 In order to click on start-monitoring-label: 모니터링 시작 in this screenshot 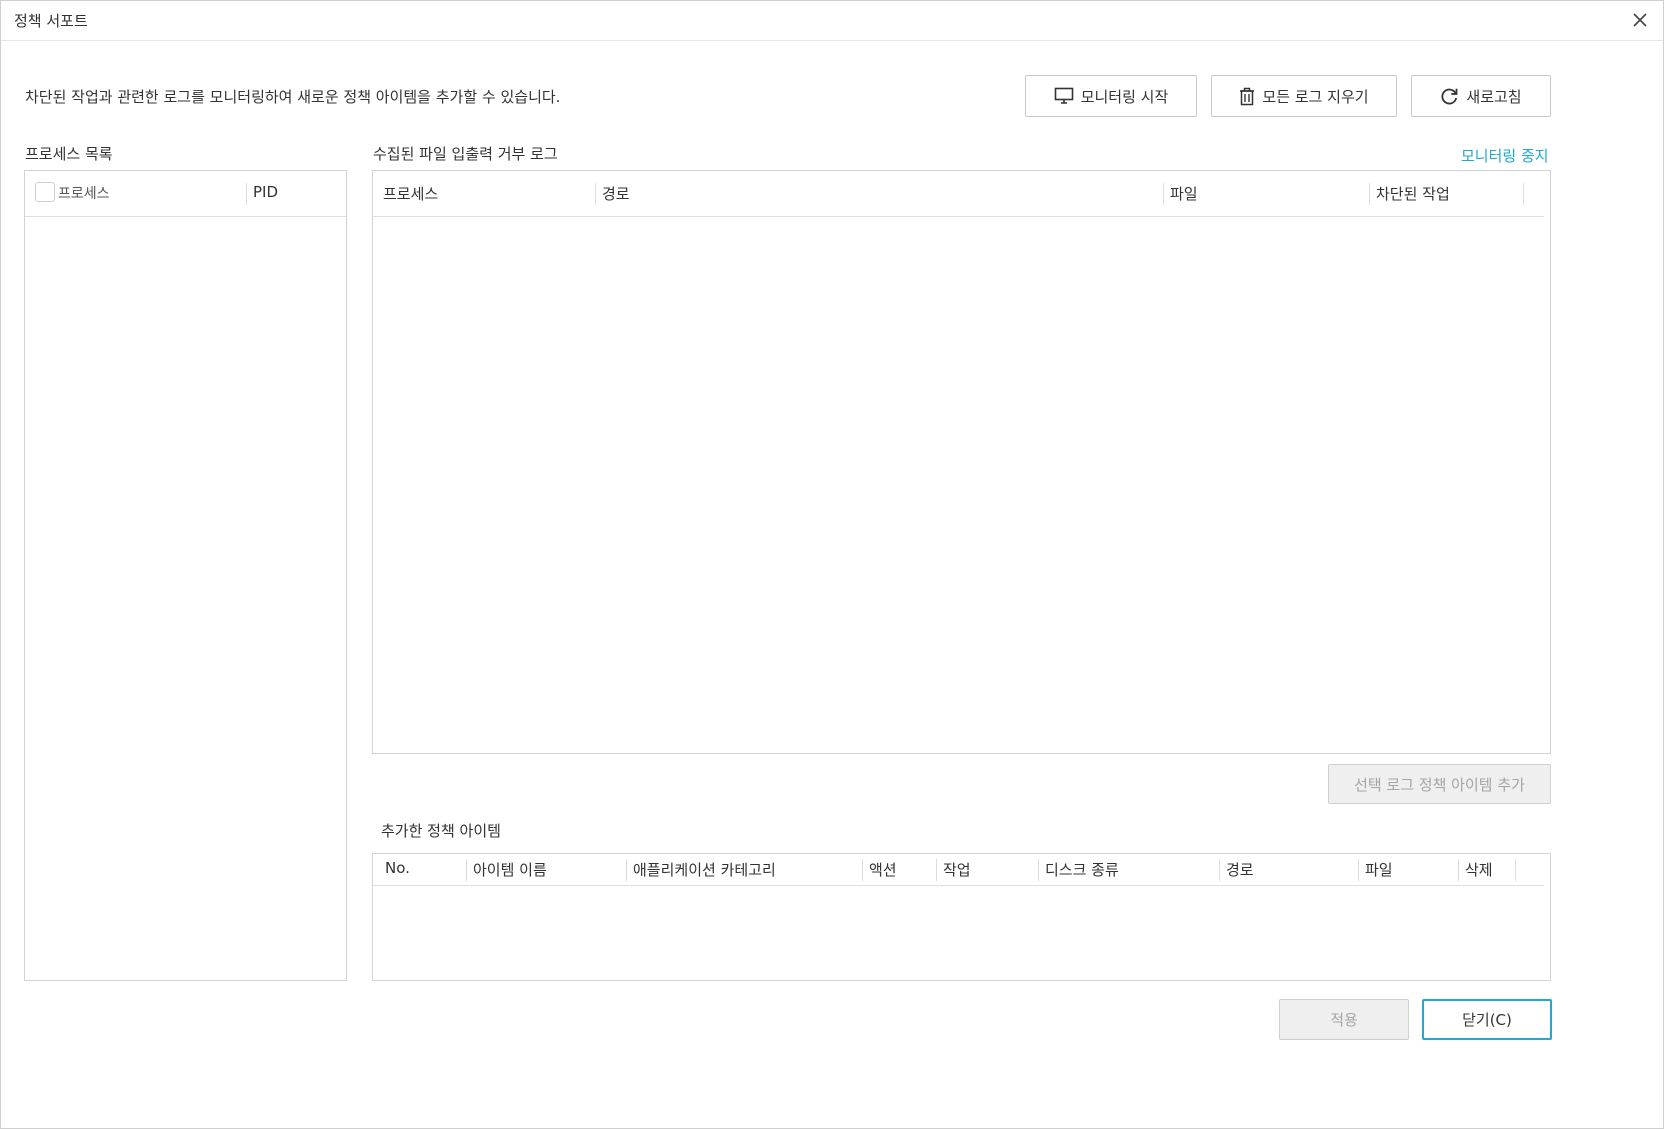, I will do `click(1124, 96)`.